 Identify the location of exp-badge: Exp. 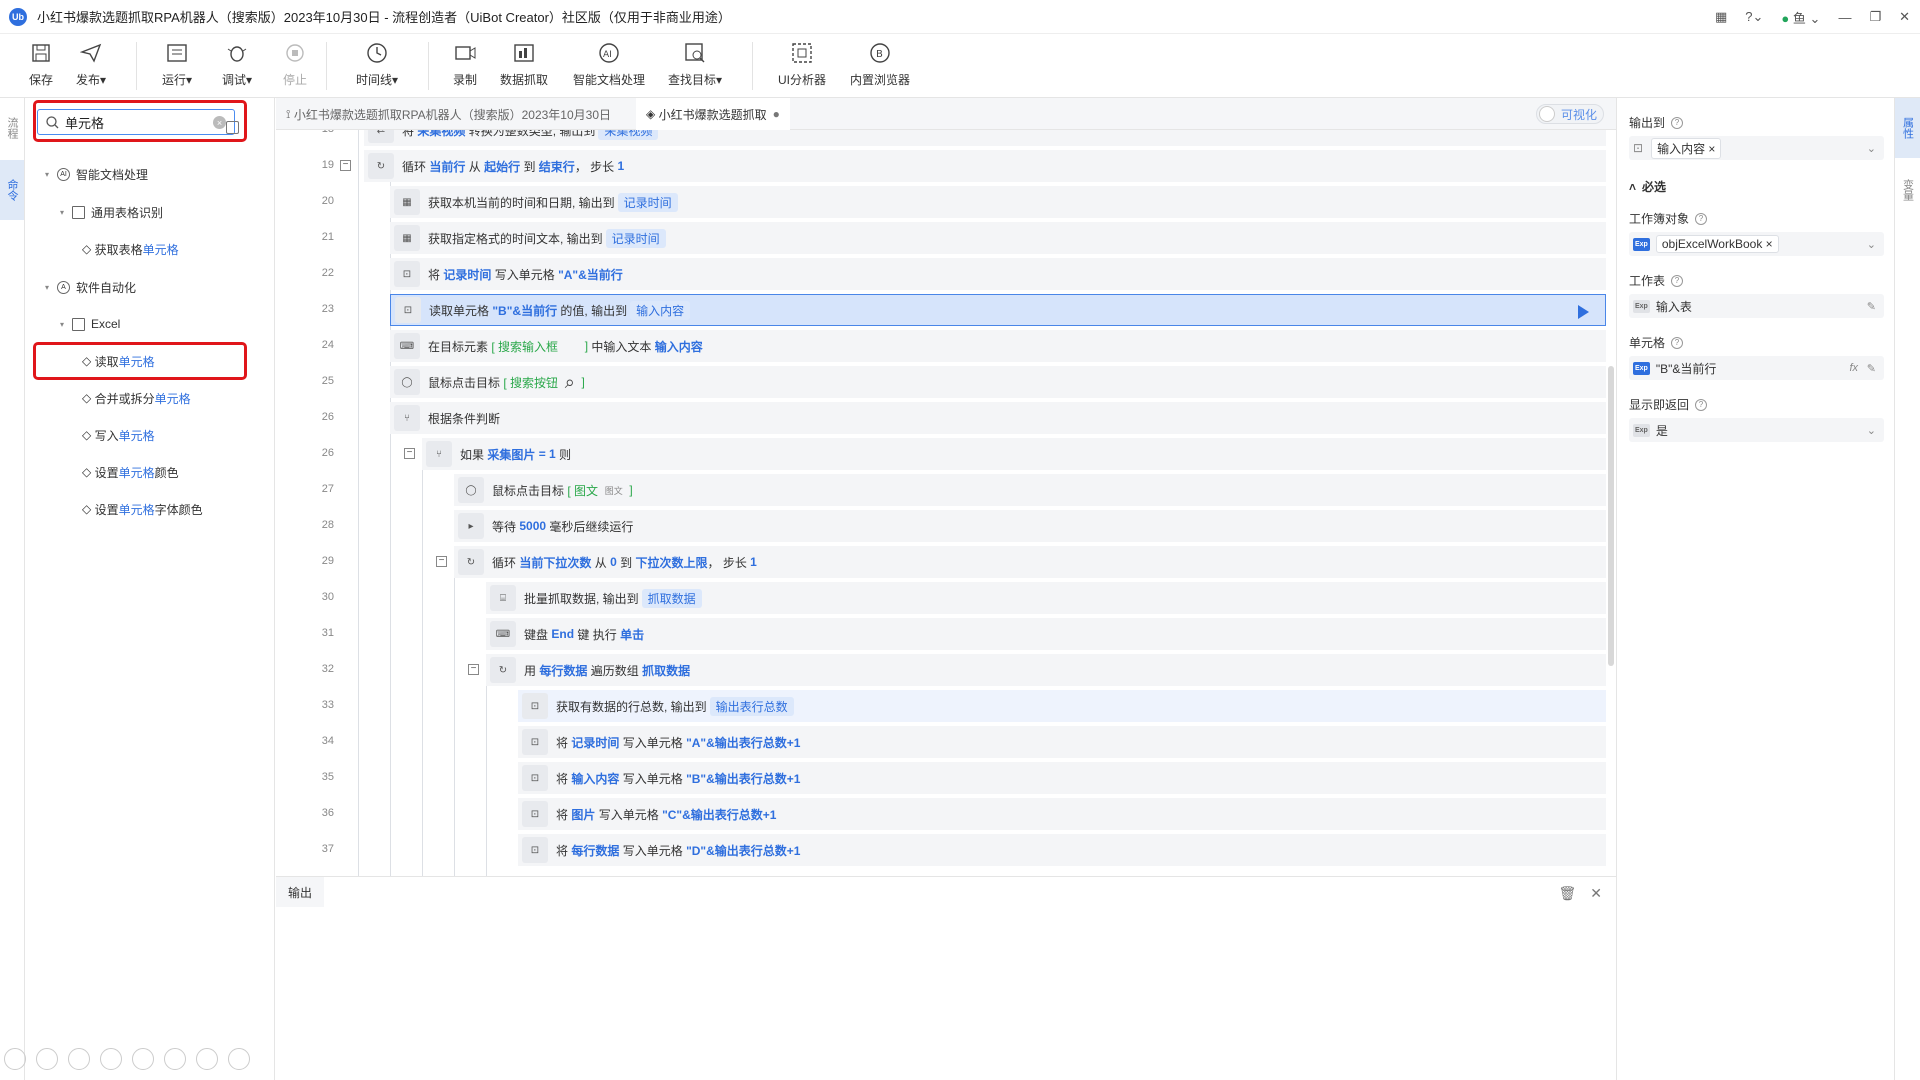
(1641, 430).